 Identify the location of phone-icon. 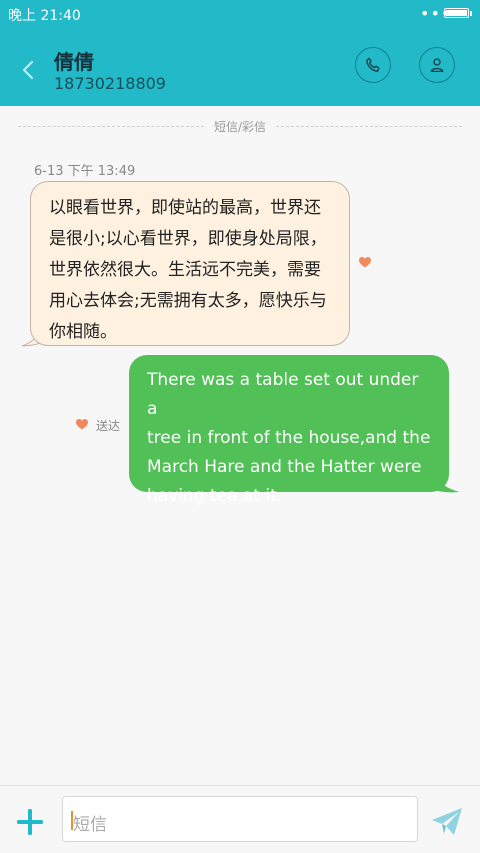
(373, 64).